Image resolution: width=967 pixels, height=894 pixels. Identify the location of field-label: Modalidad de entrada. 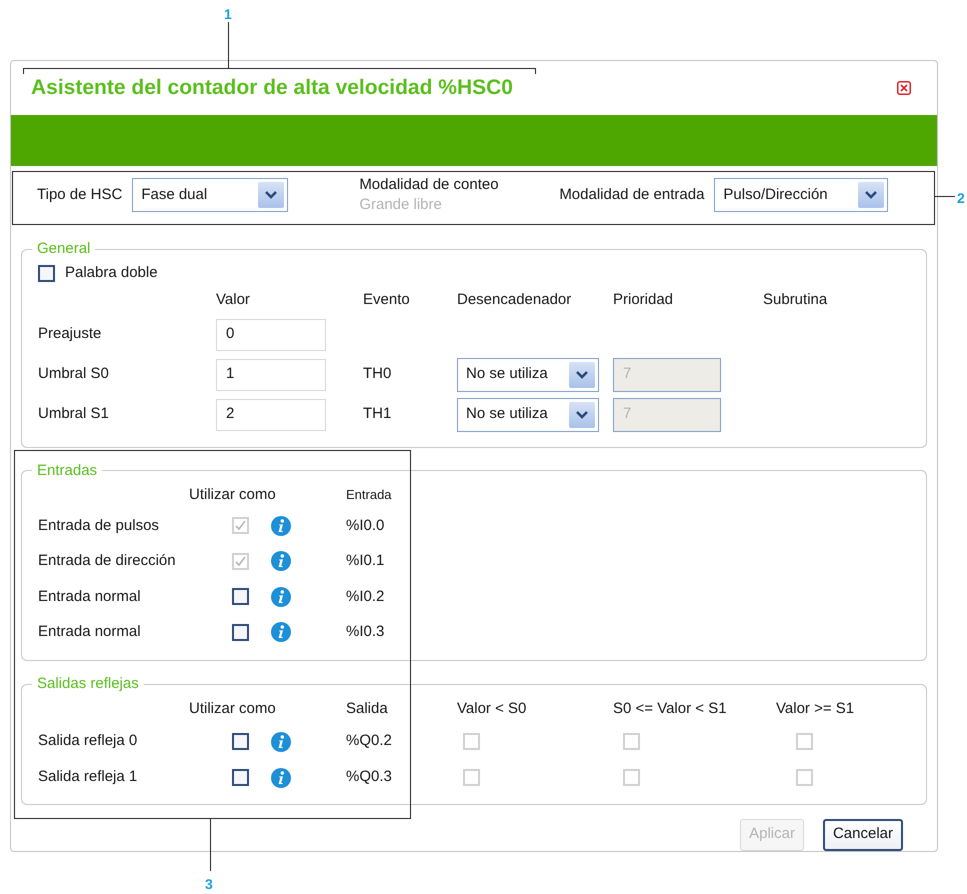
(631, 194).